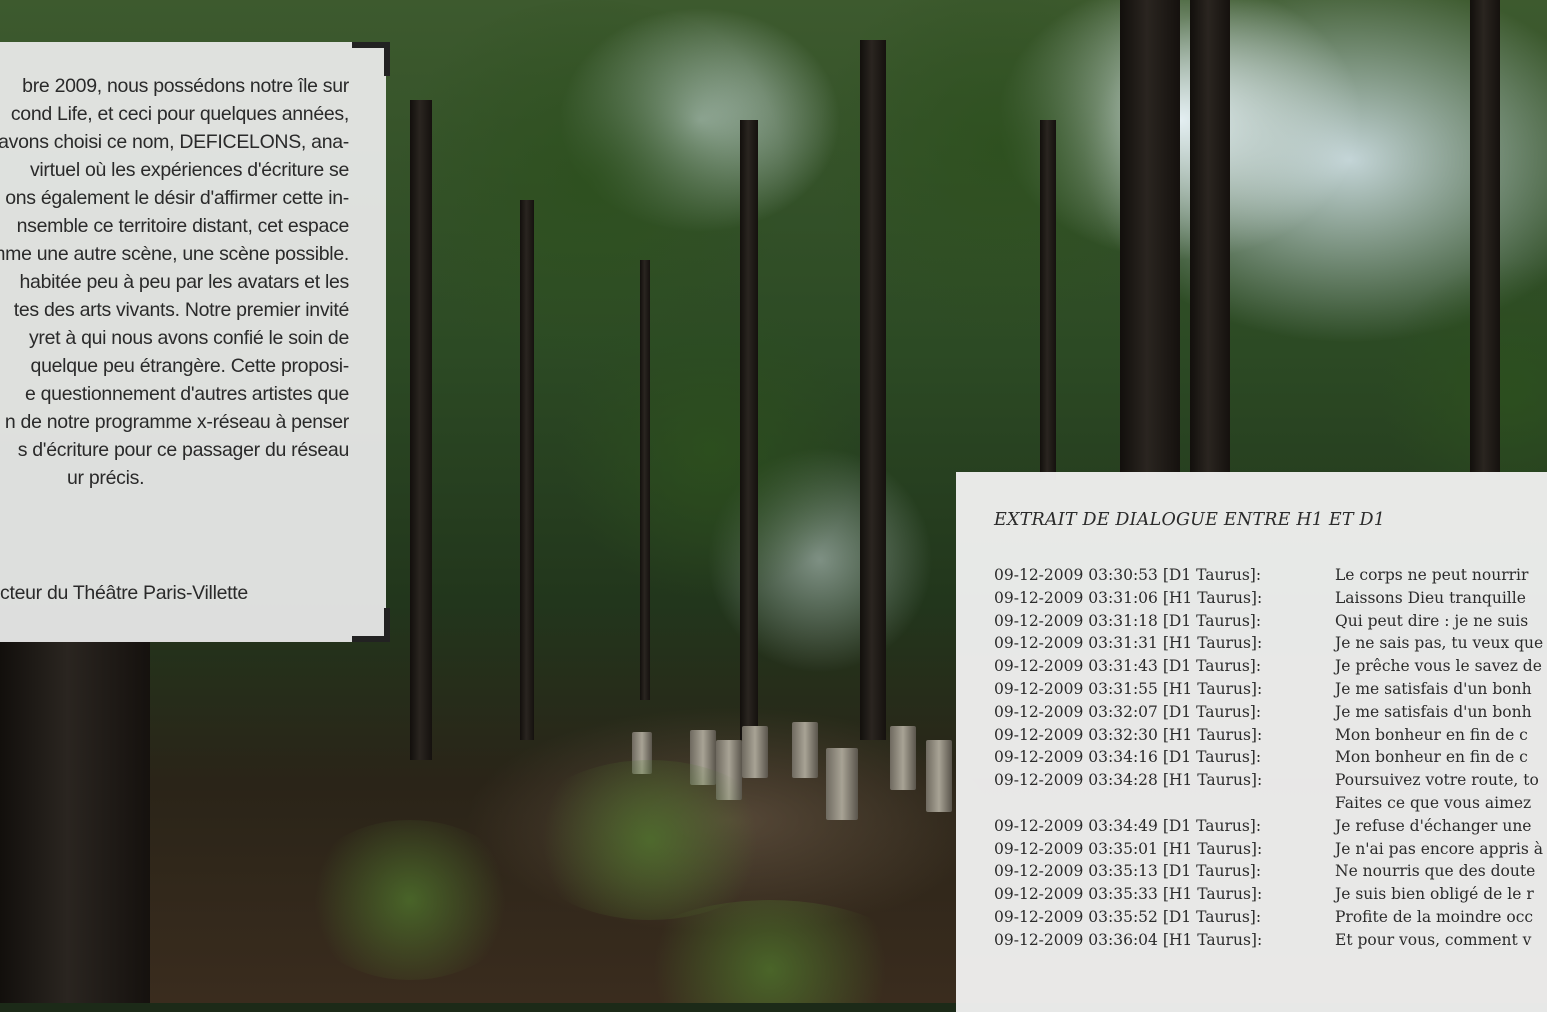  What do you see at coordinates (1438, 666) in the screenshot?
I see `dialogue-line: Je prêche vous le savez de` at bounding box center [1438, 666].